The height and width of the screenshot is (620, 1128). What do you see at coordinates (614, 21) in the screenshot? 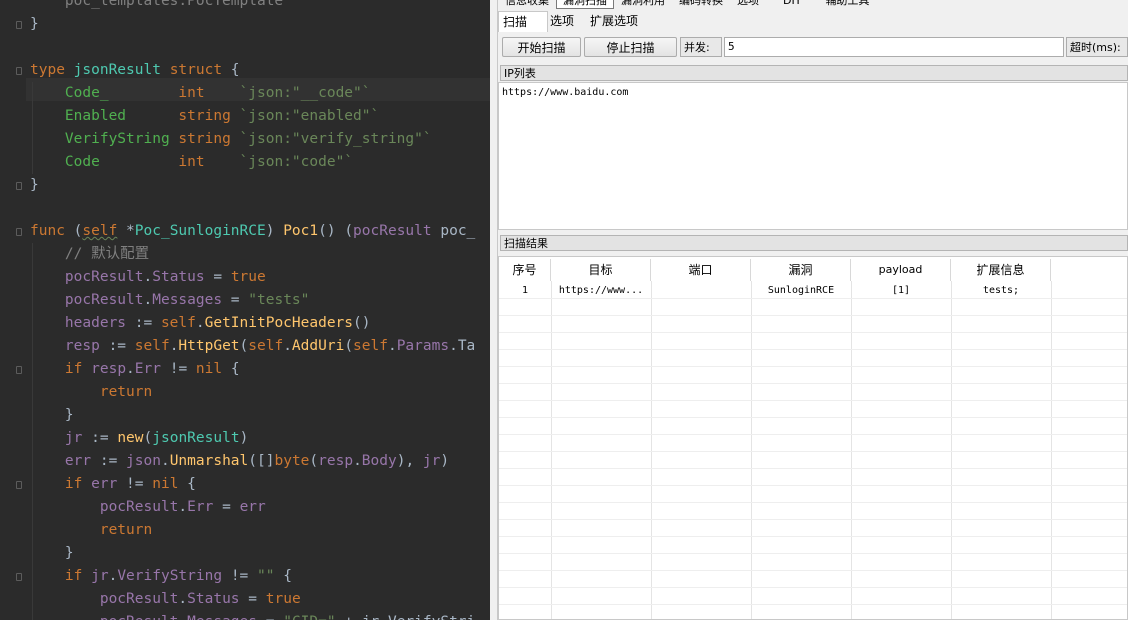
I see `subtab-extended-options: 扩展选项` at bounding box center [614, 21].